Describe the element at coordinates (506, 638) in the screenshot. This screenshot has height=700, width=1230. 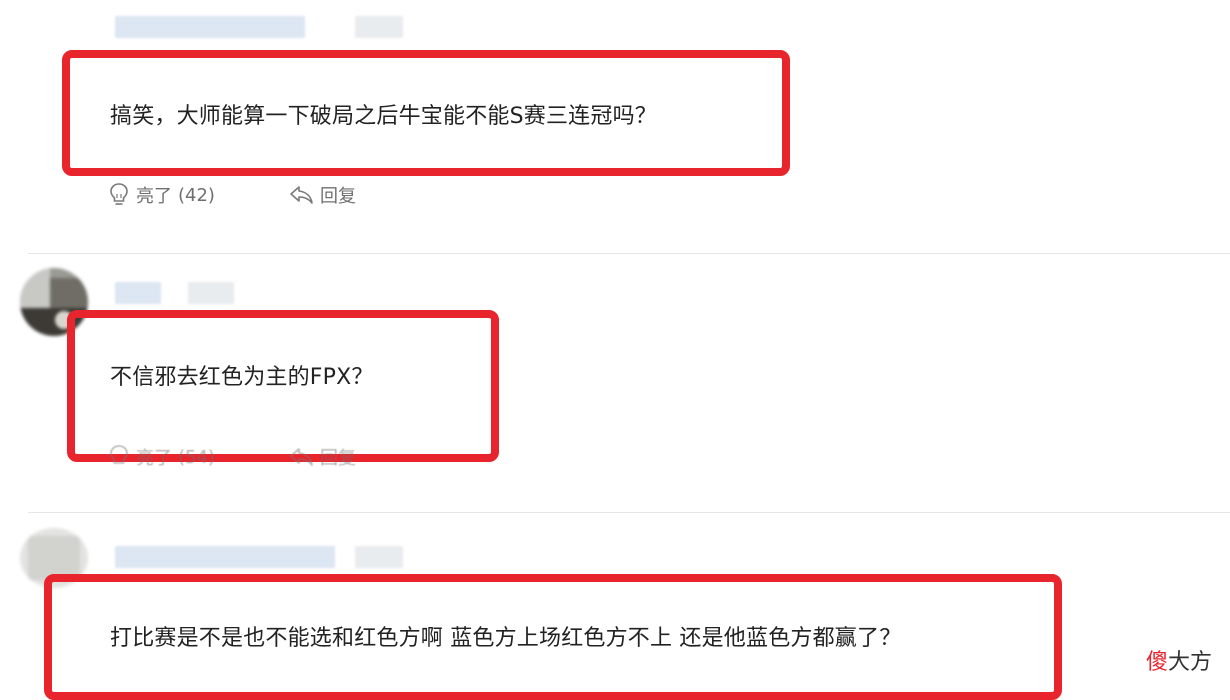
I see `comment-text: 打比赛是不是也不能选和红色方啊 蓝色方上场红色方不上 还是他蓝色方都赢了？` at that location.